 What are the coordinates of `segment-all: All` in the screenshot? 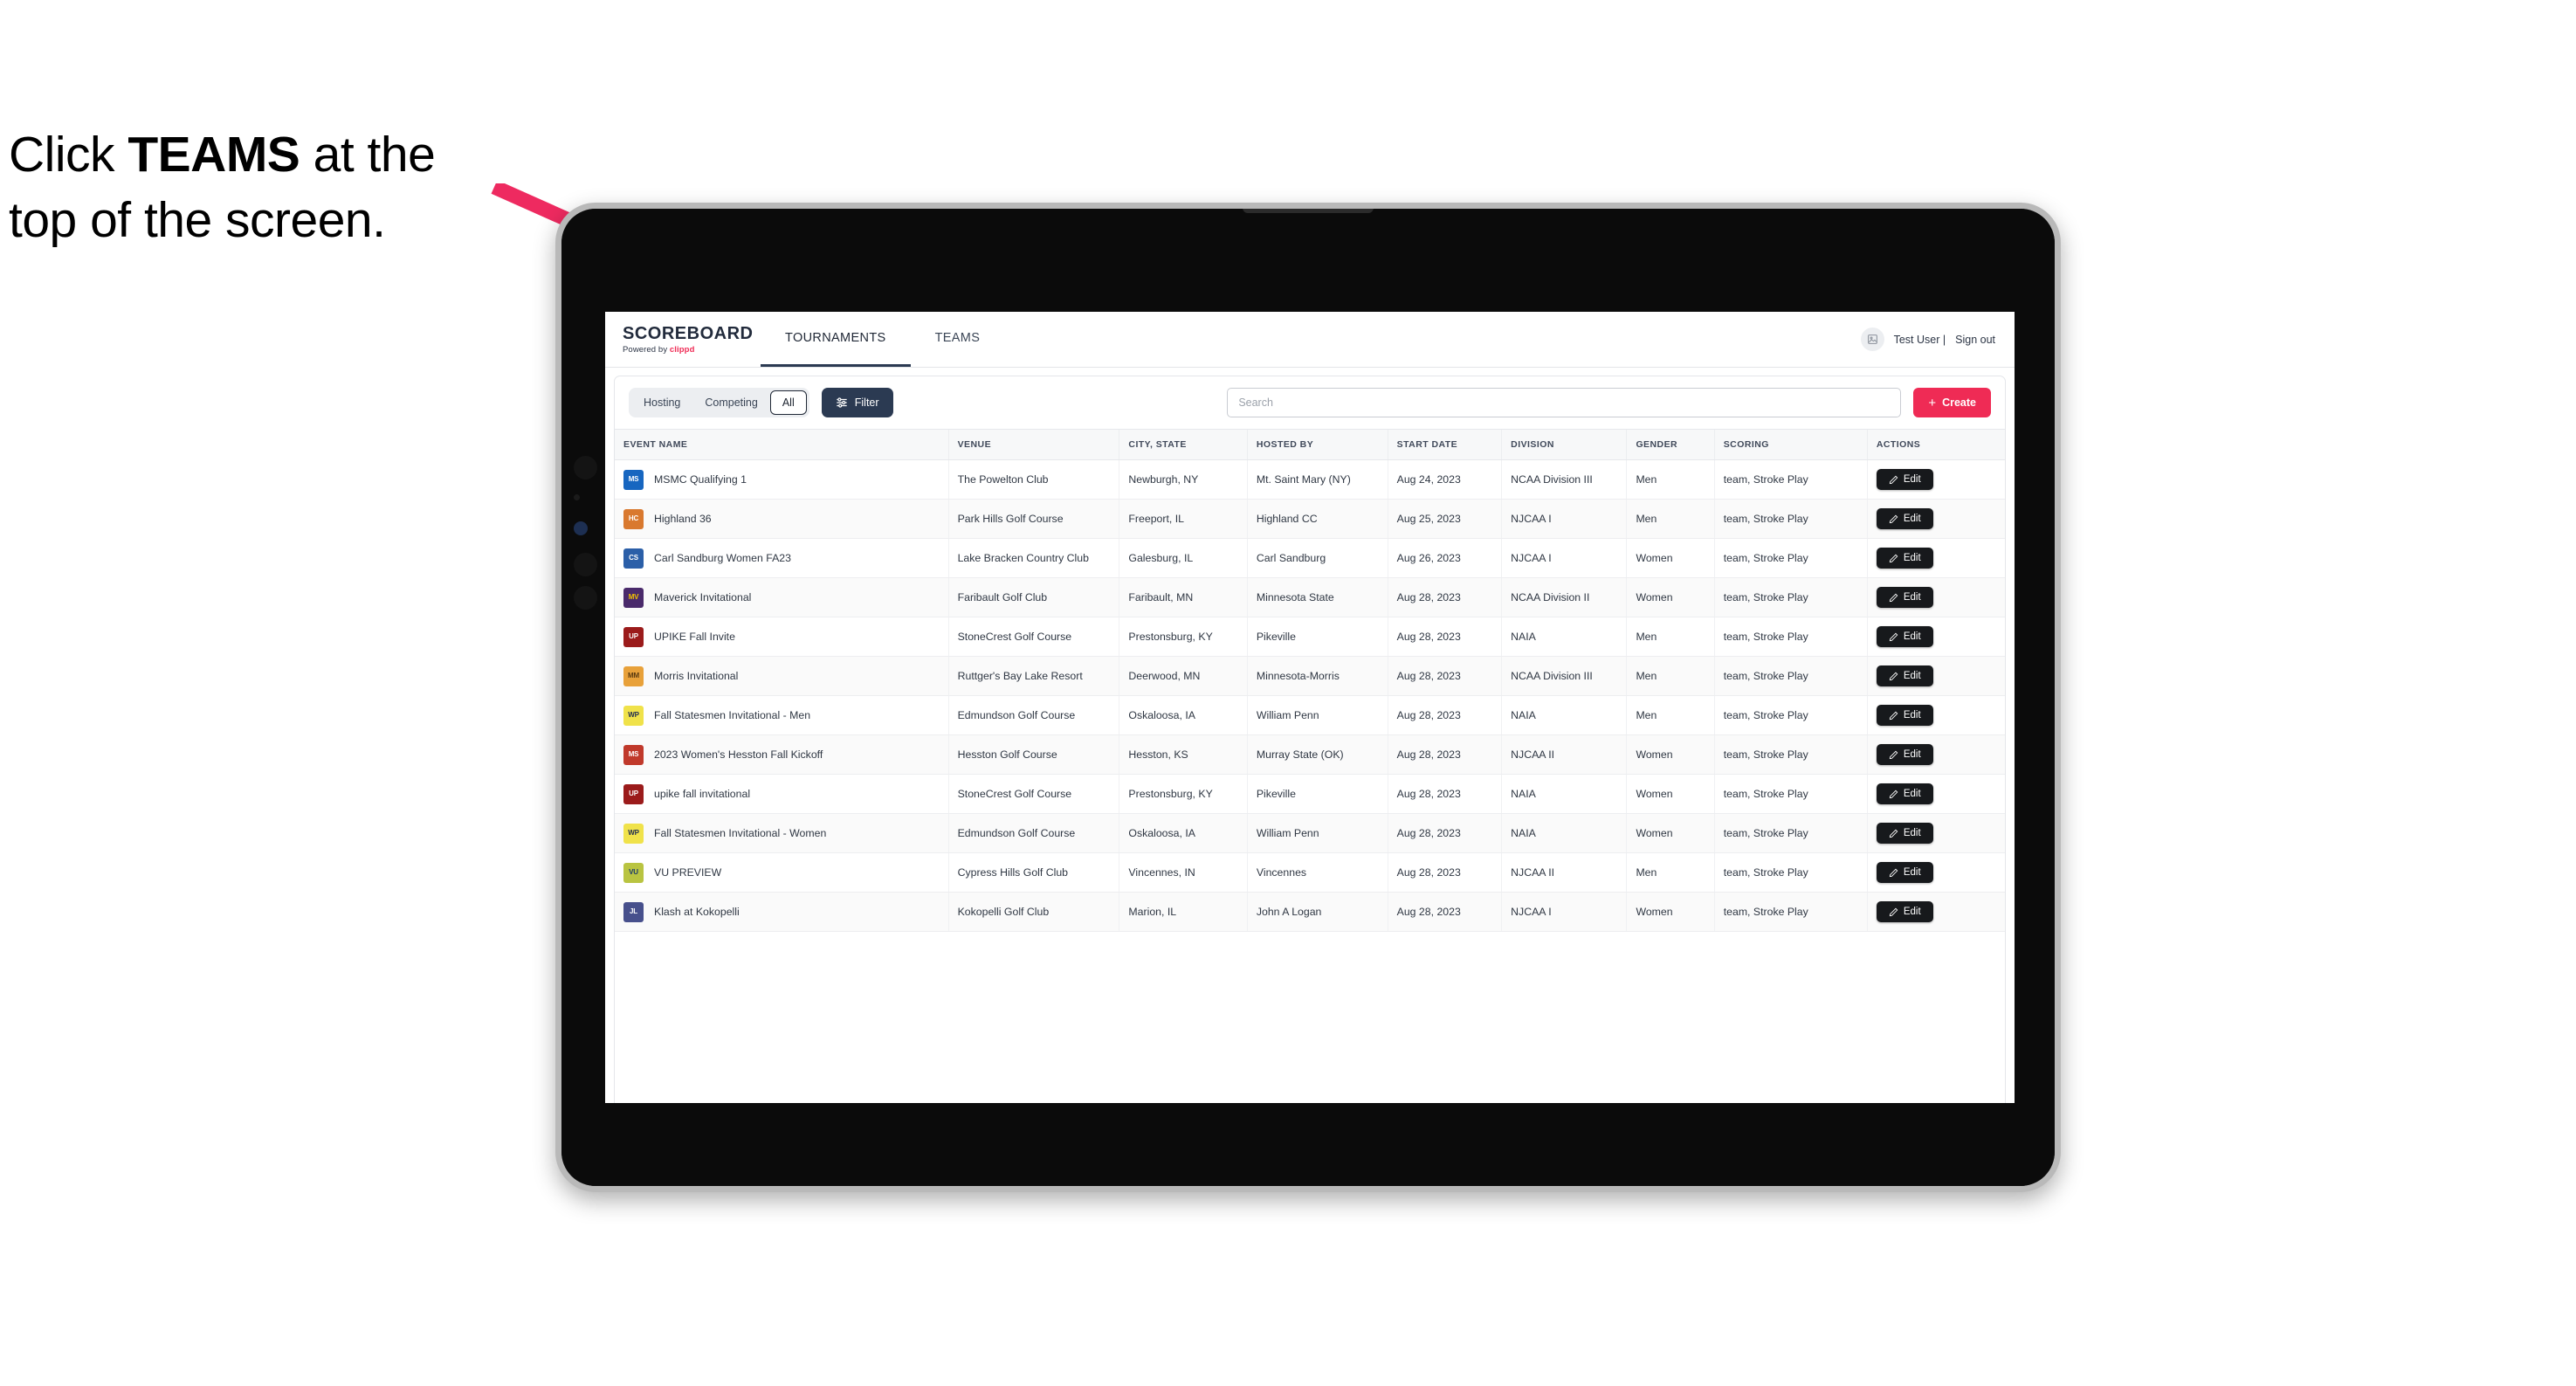 It's located at (788, 402).